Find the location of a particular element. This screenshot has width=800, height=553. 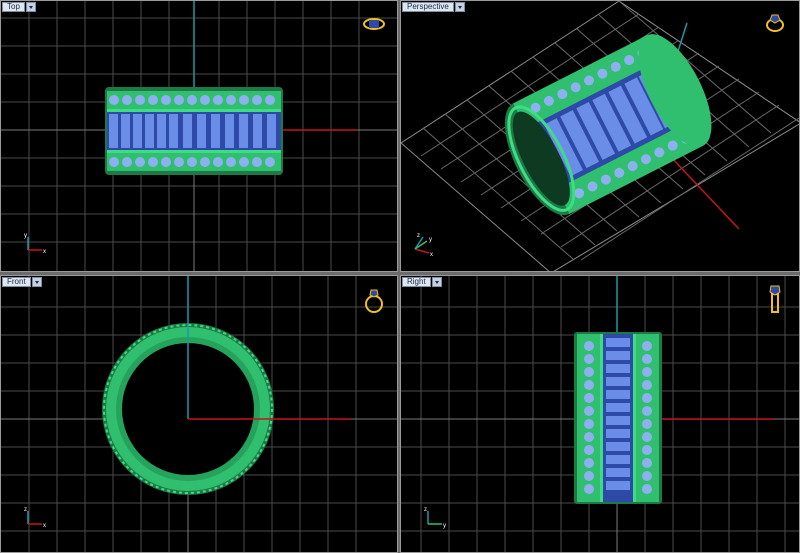

tab-perspective: Perspective is located at coordinates (433, 7).